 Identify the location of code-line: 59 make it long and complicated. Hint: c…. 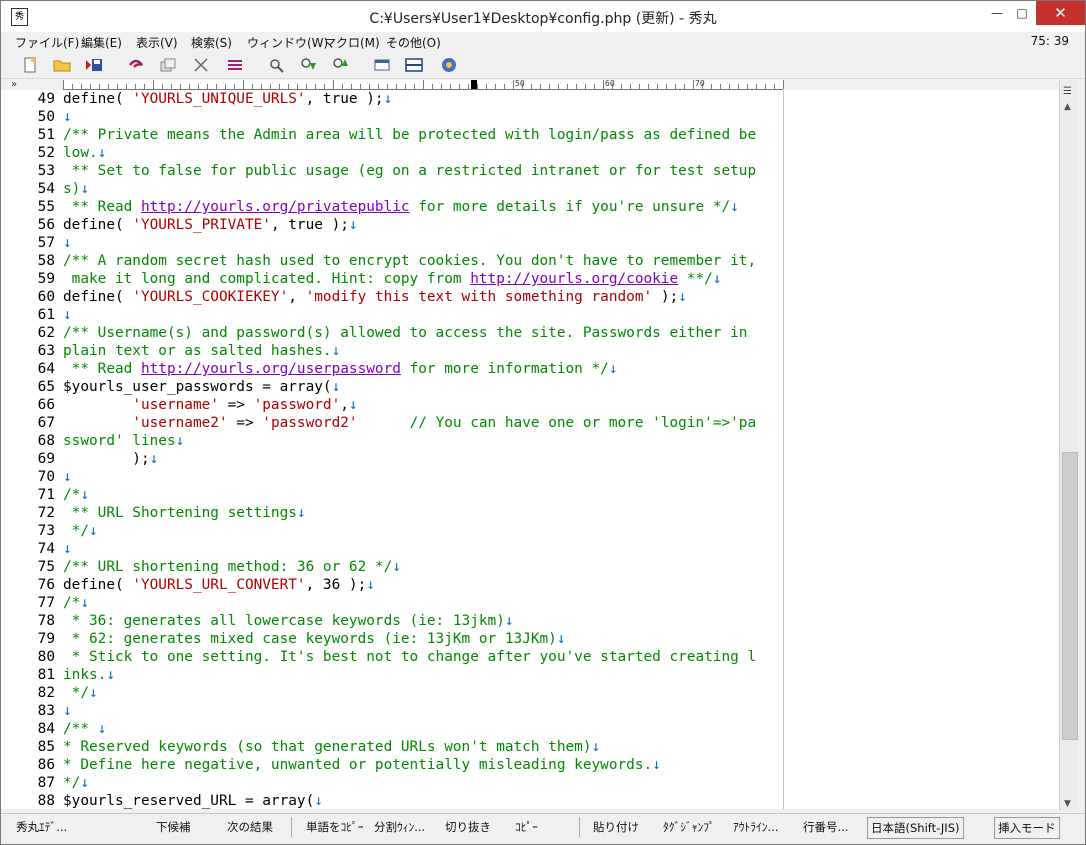
(361, 279).